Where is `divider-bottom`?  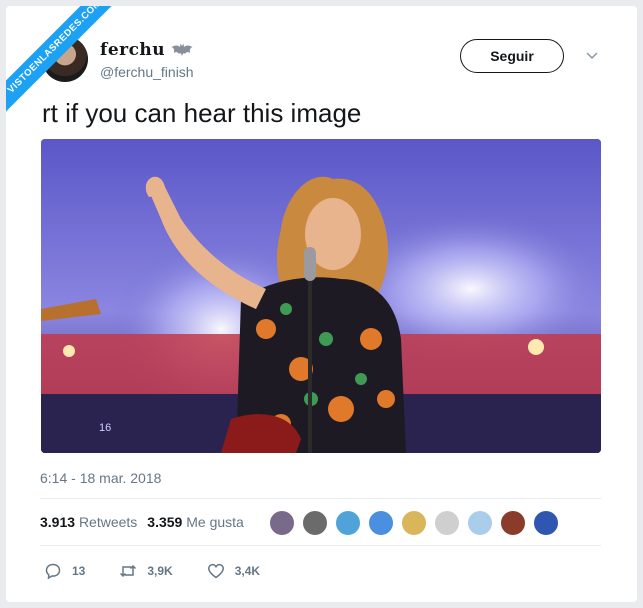
divider-bottom is located at coordinates (320, 545).